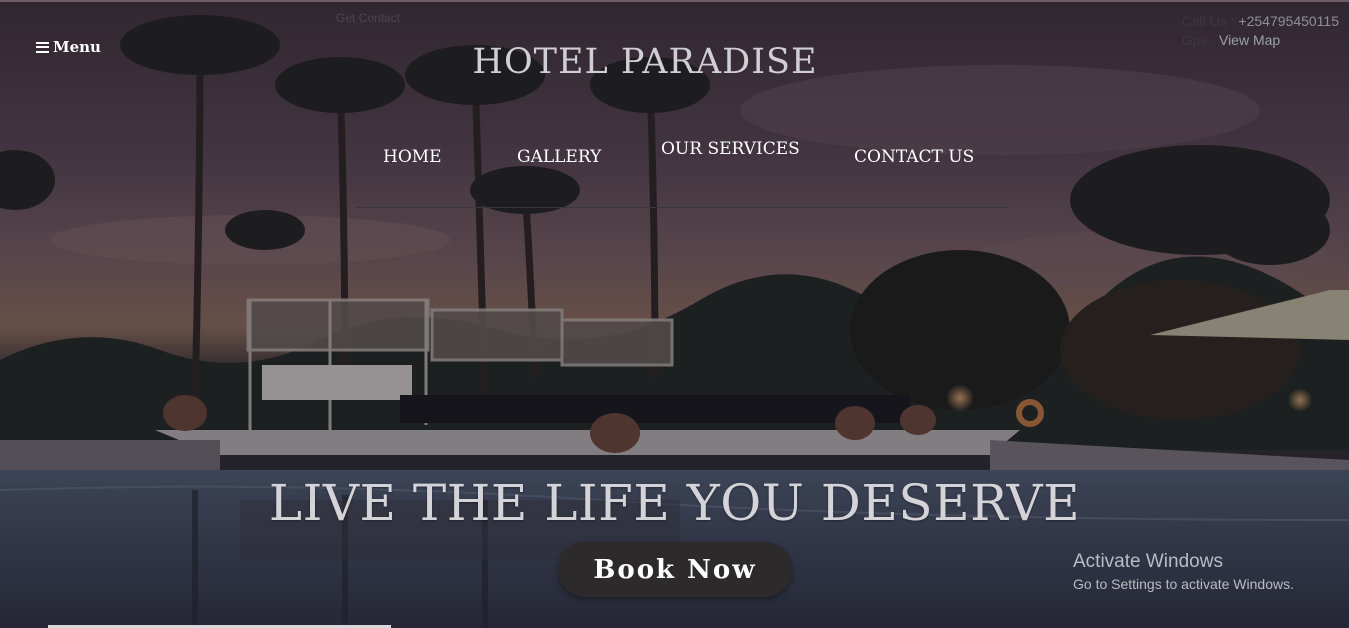 This screenshot has width=1349, height=628. Describe the element at coordinates (1288, 21) in the screenshot. I see `phone-number: +254795450115` at that location.